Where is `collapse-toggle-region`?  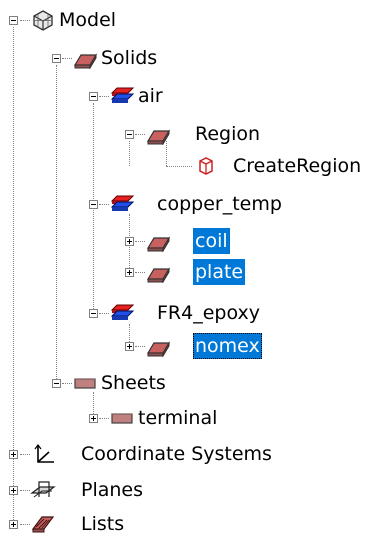
collapse-toggle-region is located at coordinates (129, 134).